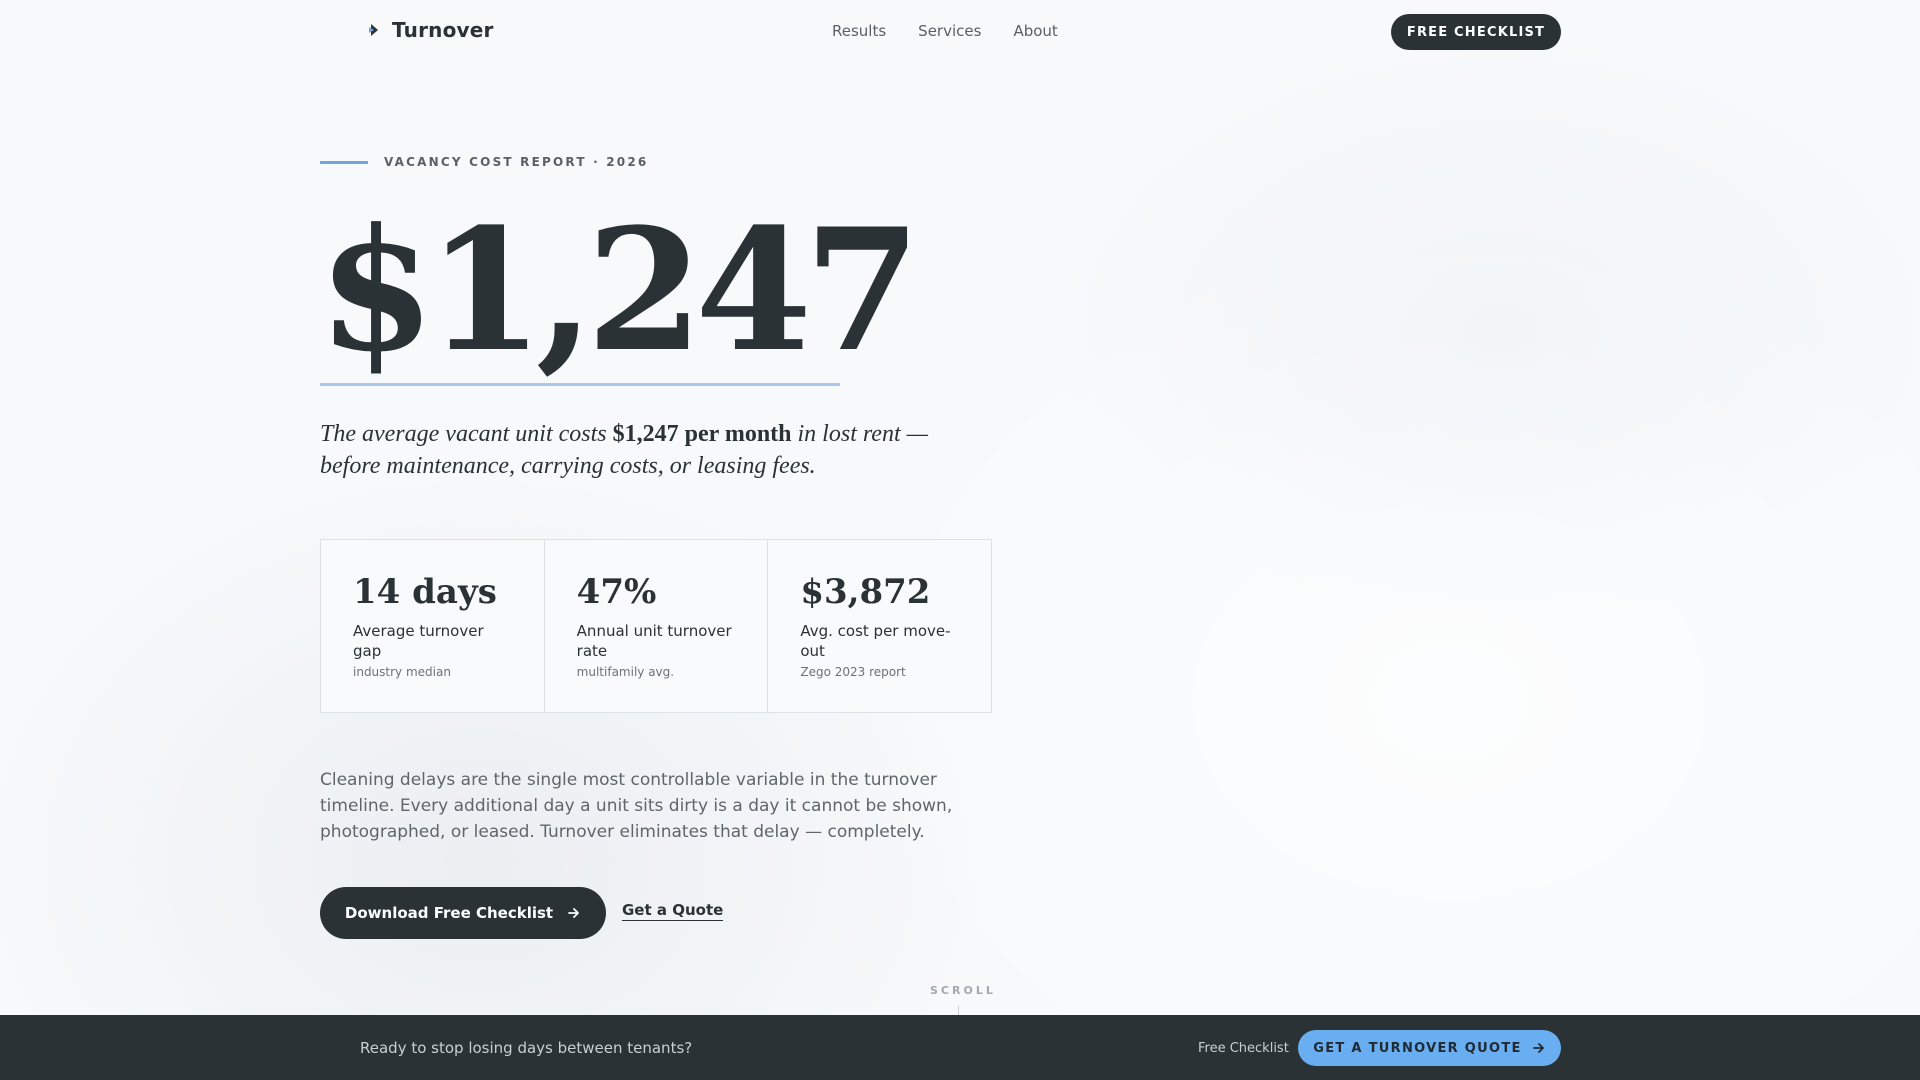 This screenshot has width=1920, height=1080. What do you see at coordinates (516, 162) in the screenshot?
I see `eyebrow-text: VACANCY COST REPORT · 2026` at bounding box center [516, 162].